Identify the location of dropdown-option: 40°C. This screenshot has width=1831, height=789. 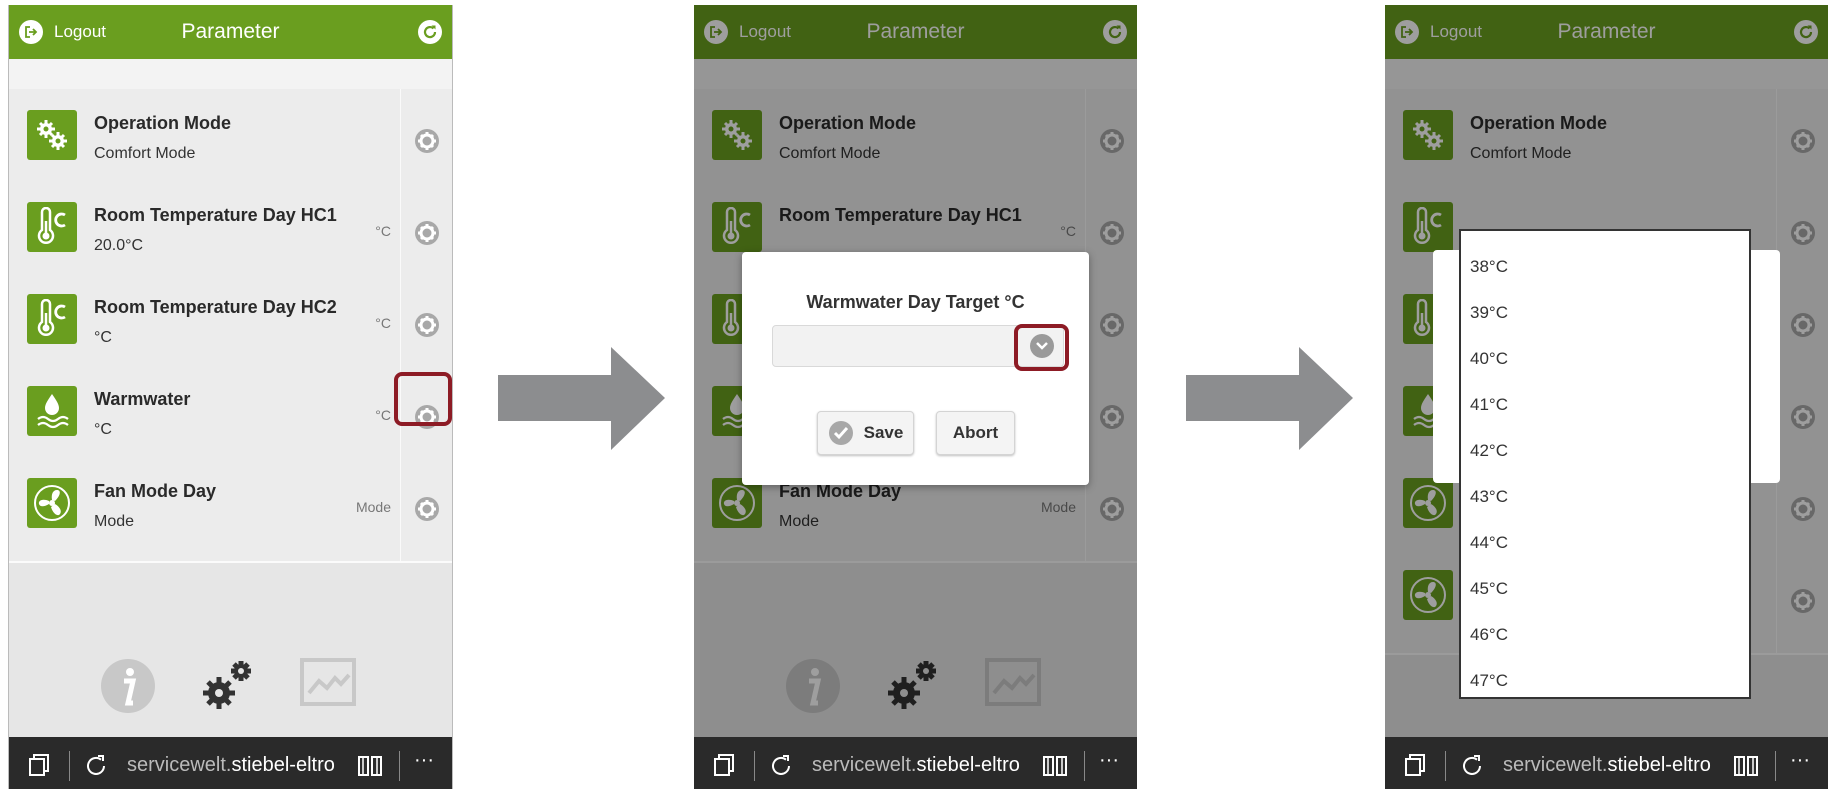
(1489, 359).